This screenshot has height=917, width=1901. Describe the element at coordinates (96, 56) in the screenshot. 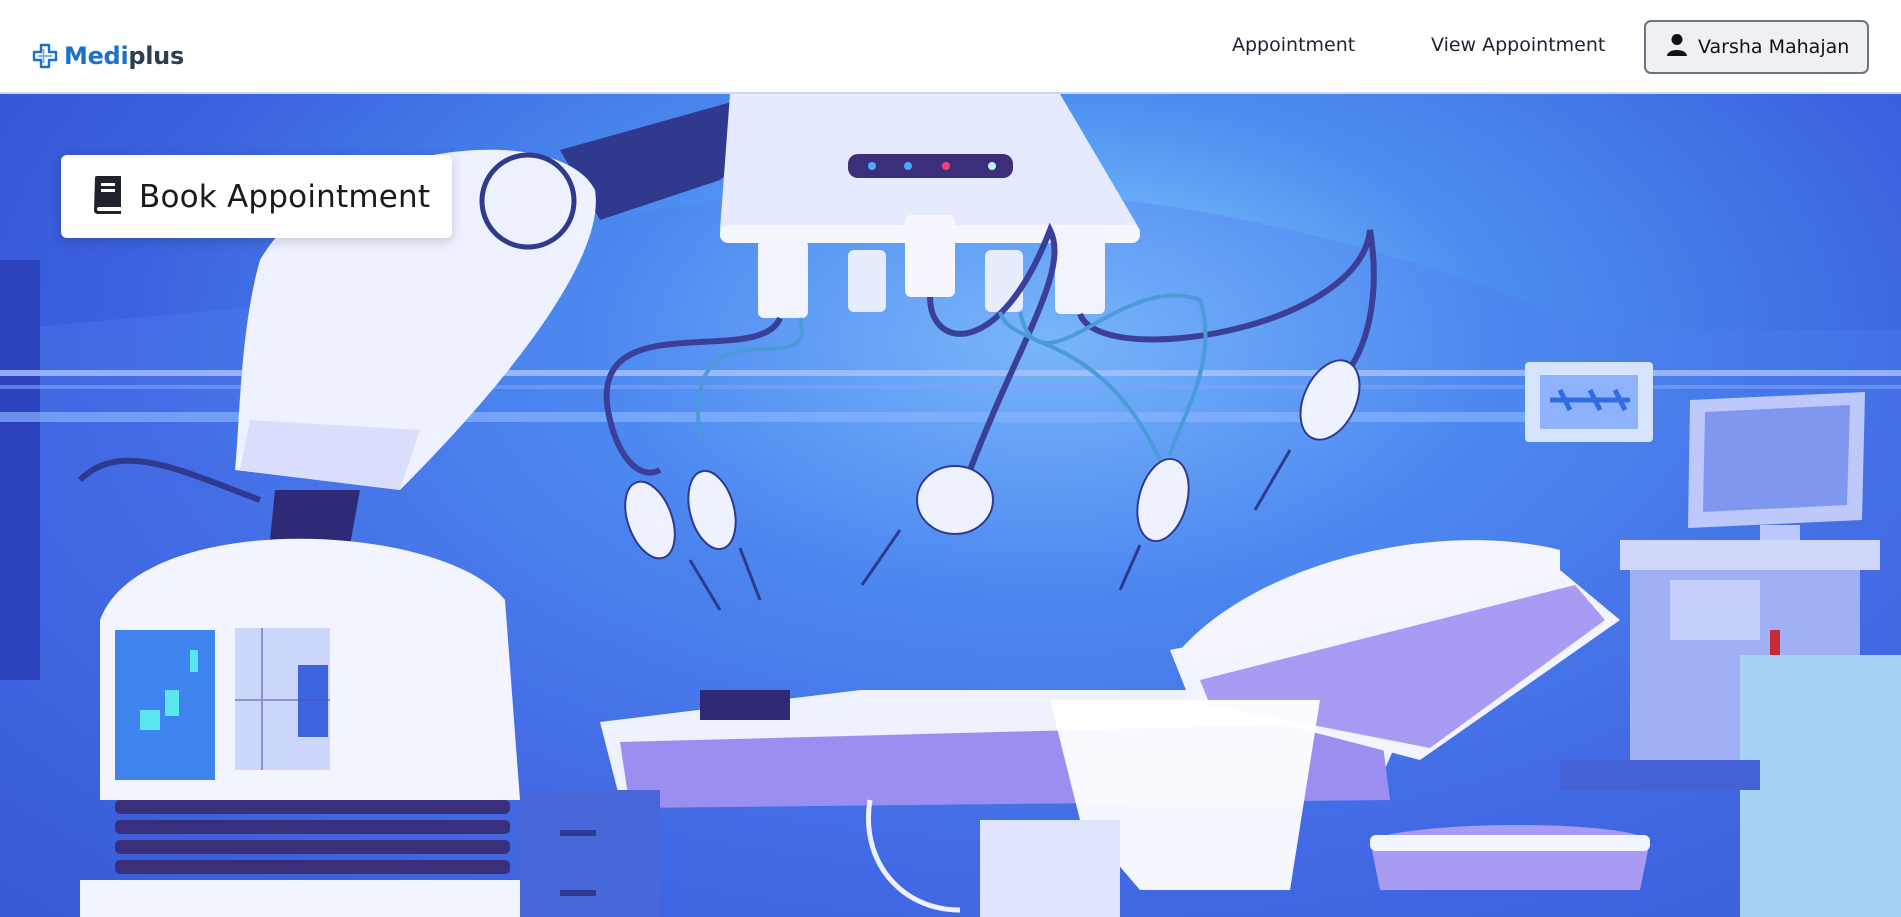

I see `brand-name-medi: Medi` at that location.